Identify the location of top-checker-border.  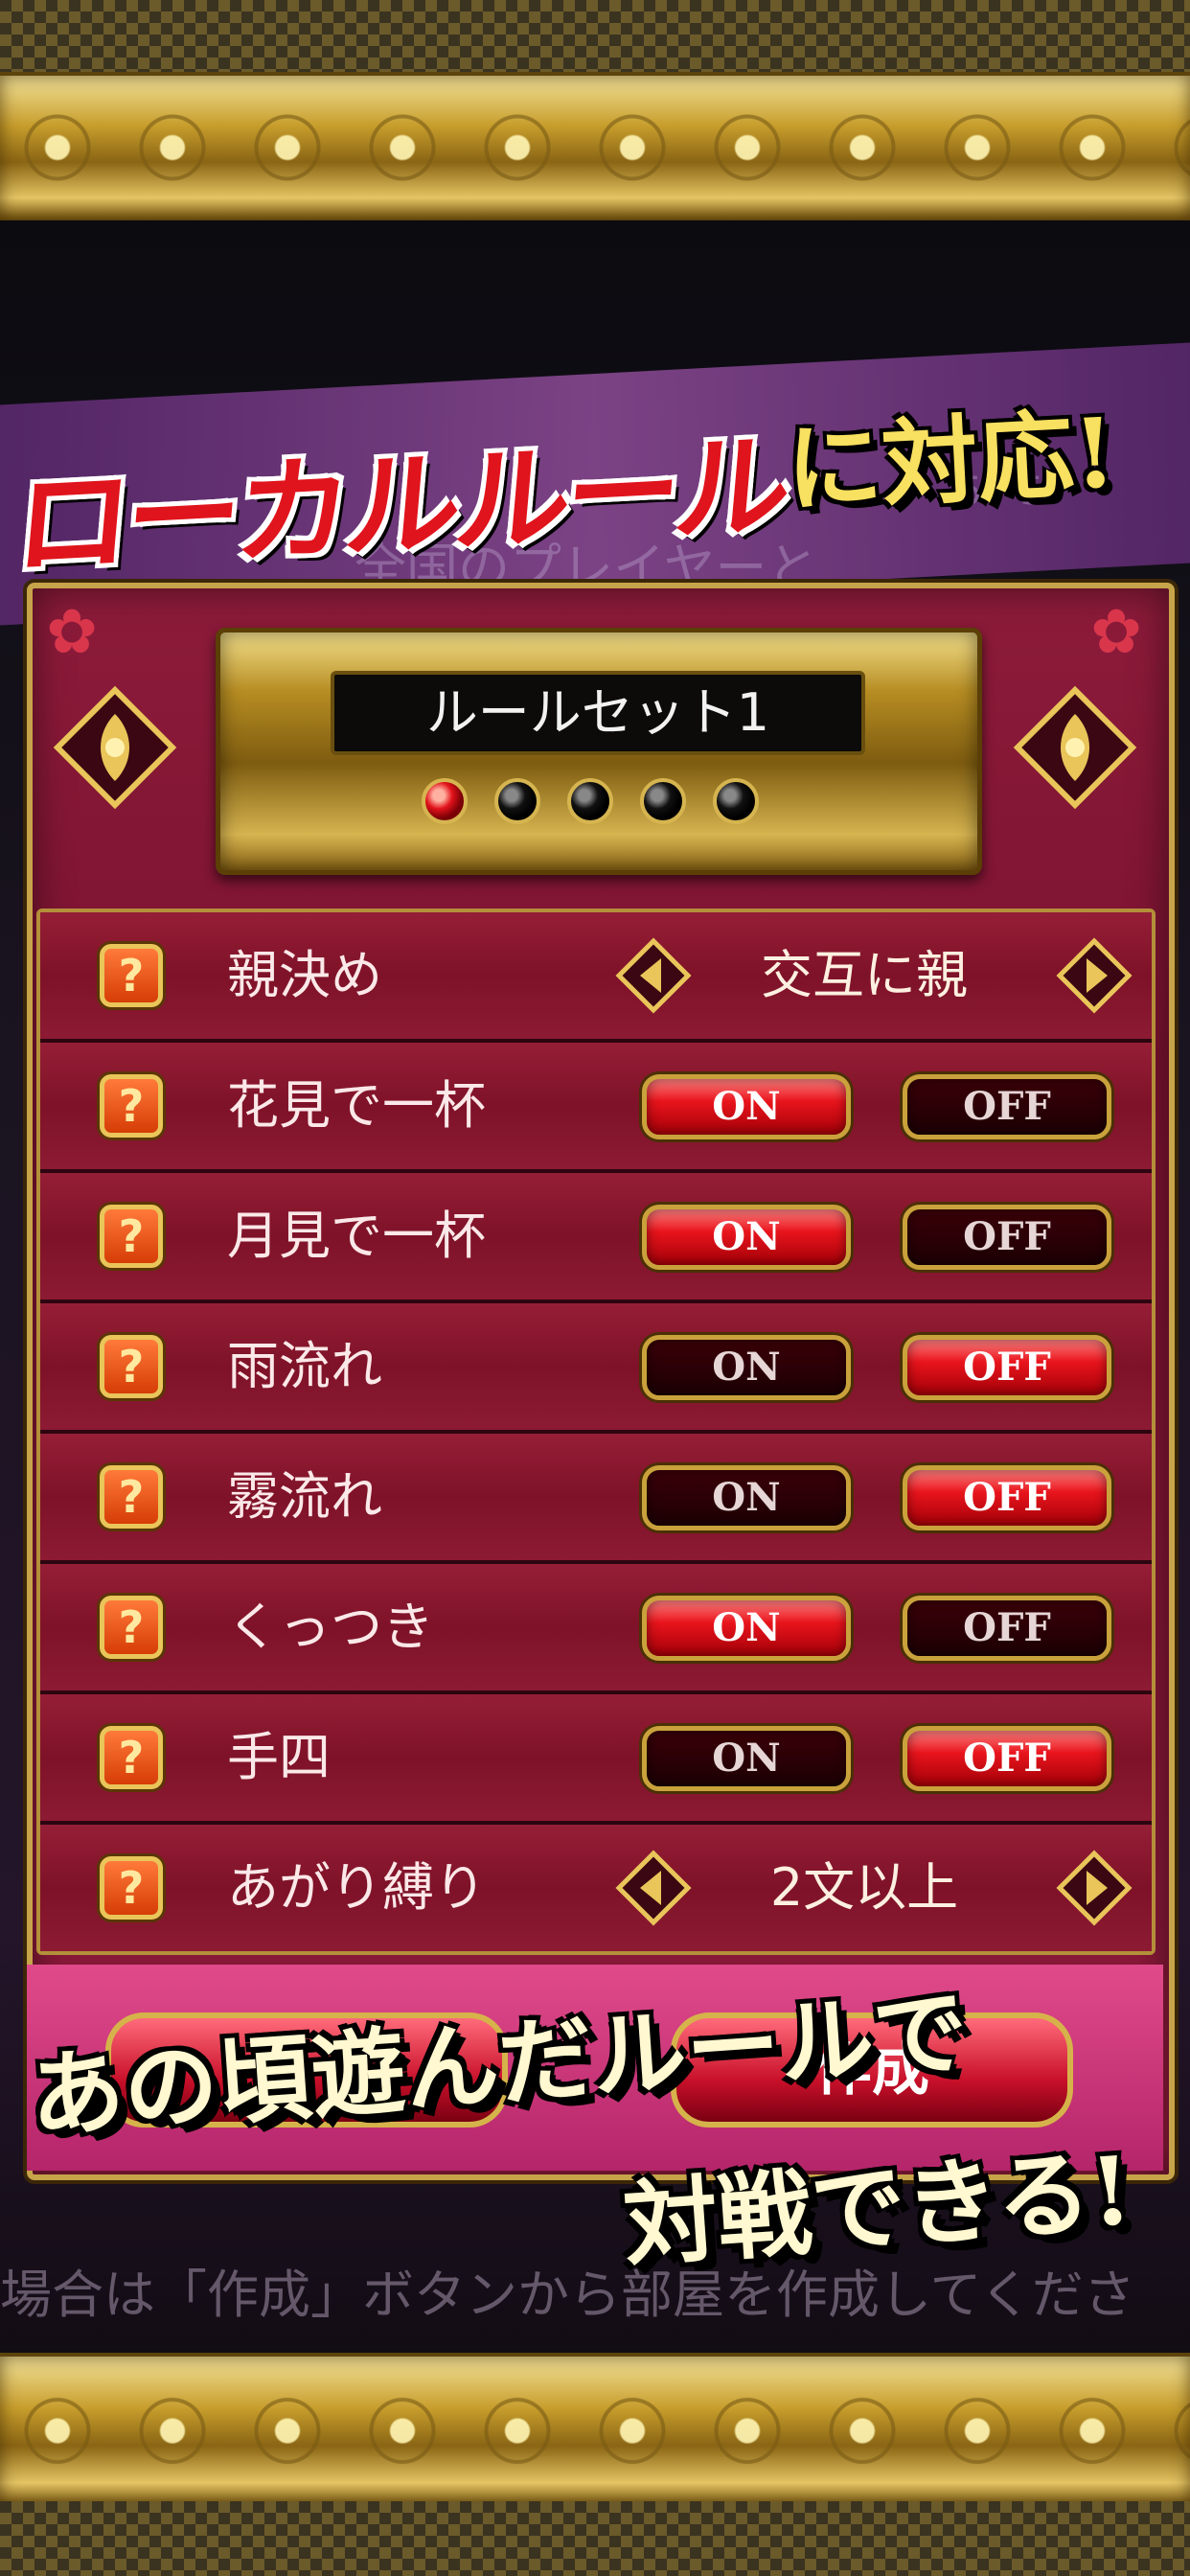
(595, 36).